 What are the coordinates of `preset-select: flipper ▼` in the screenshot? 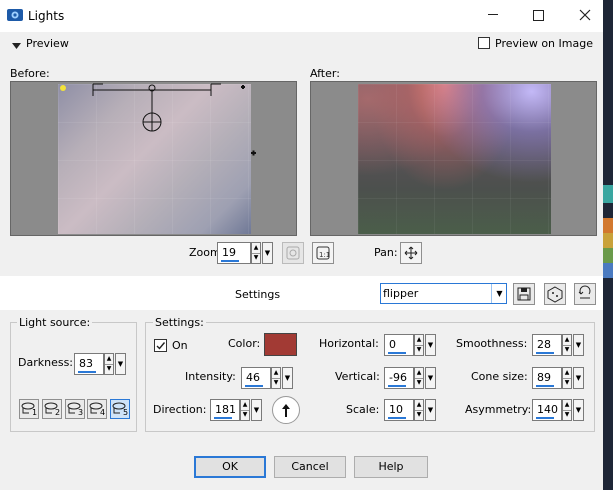 It's located at (443, 293).